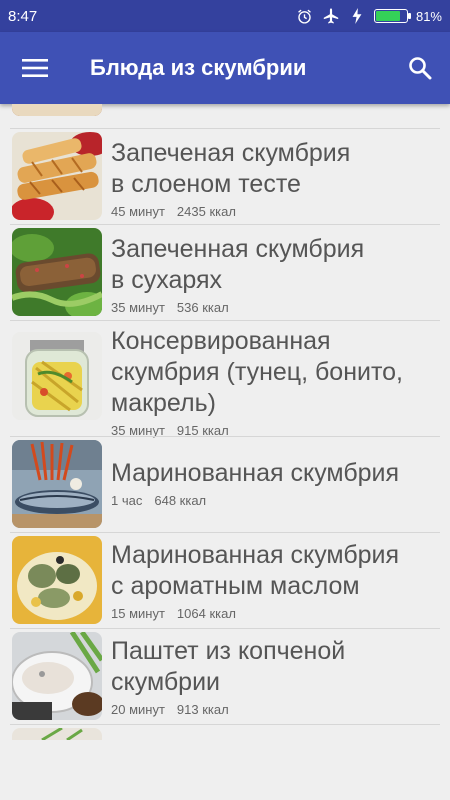 This screenshot has height=800, width=450. I want to click on battery-fill, so click(388, 16).